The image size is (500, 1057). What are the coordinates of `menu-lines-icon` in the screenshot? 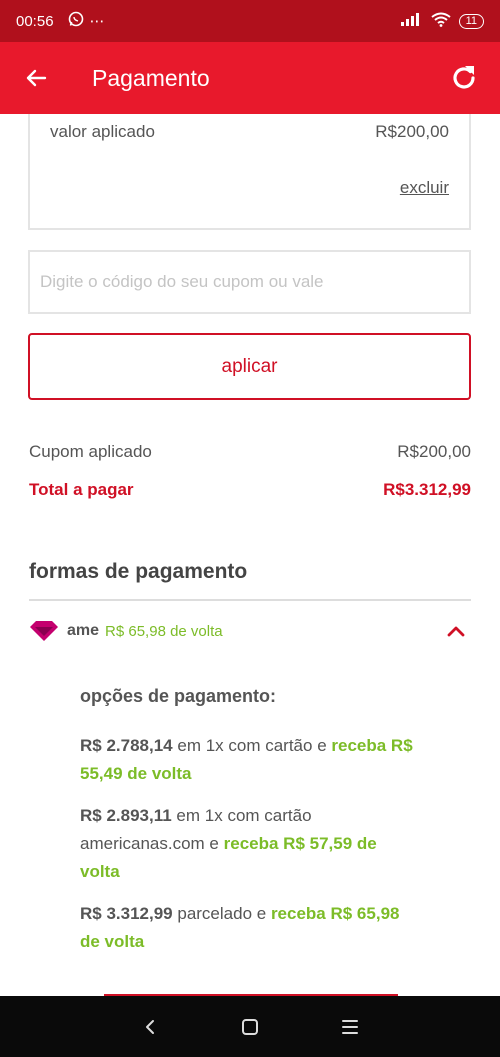 It's located at (350, 1026).